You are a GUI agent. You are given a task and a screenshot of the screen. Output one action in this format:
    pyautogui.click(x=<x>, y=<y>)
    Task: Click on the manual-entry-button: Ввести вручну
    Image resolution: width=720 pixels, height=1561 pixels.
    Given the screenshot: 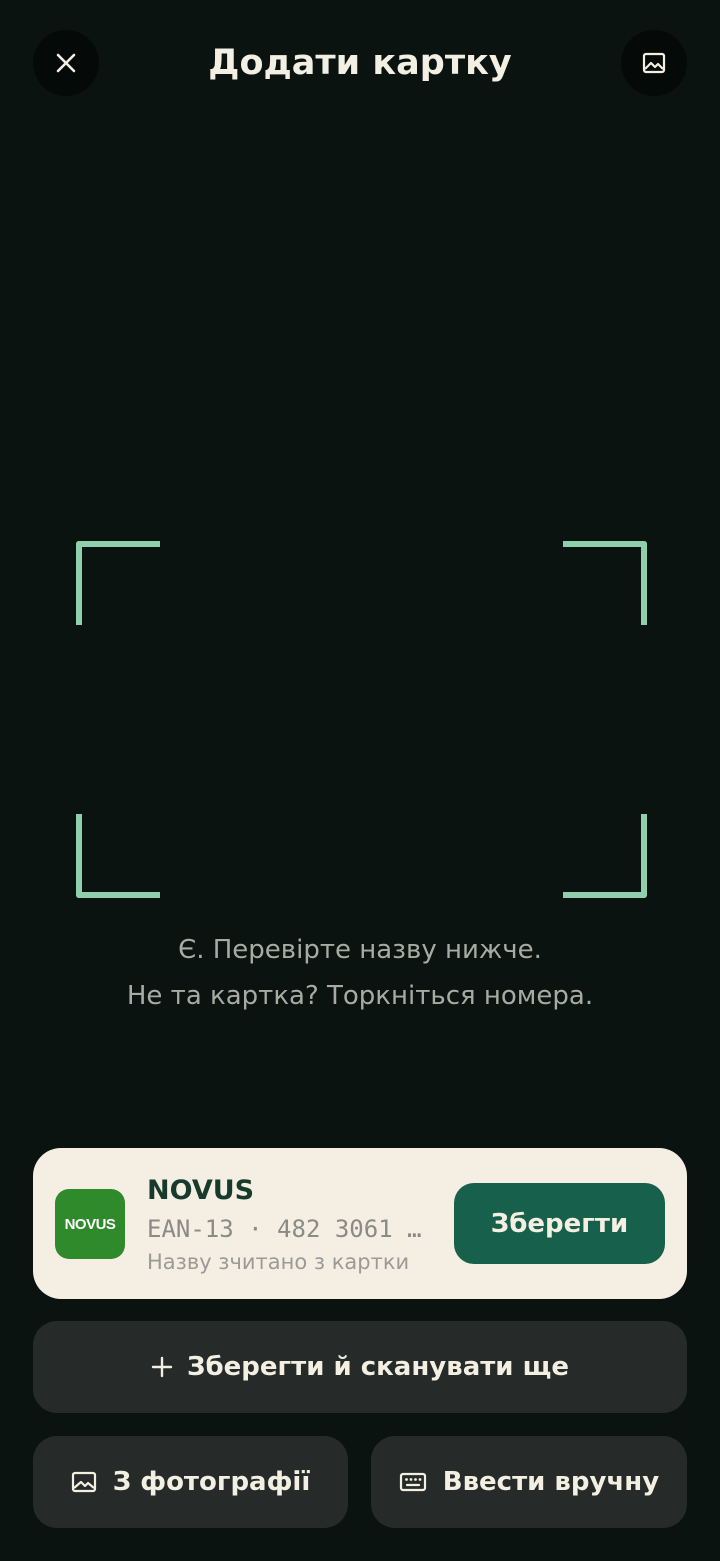 What is the action you would take?
    pyautogui.click(x=529, y=1482)
    